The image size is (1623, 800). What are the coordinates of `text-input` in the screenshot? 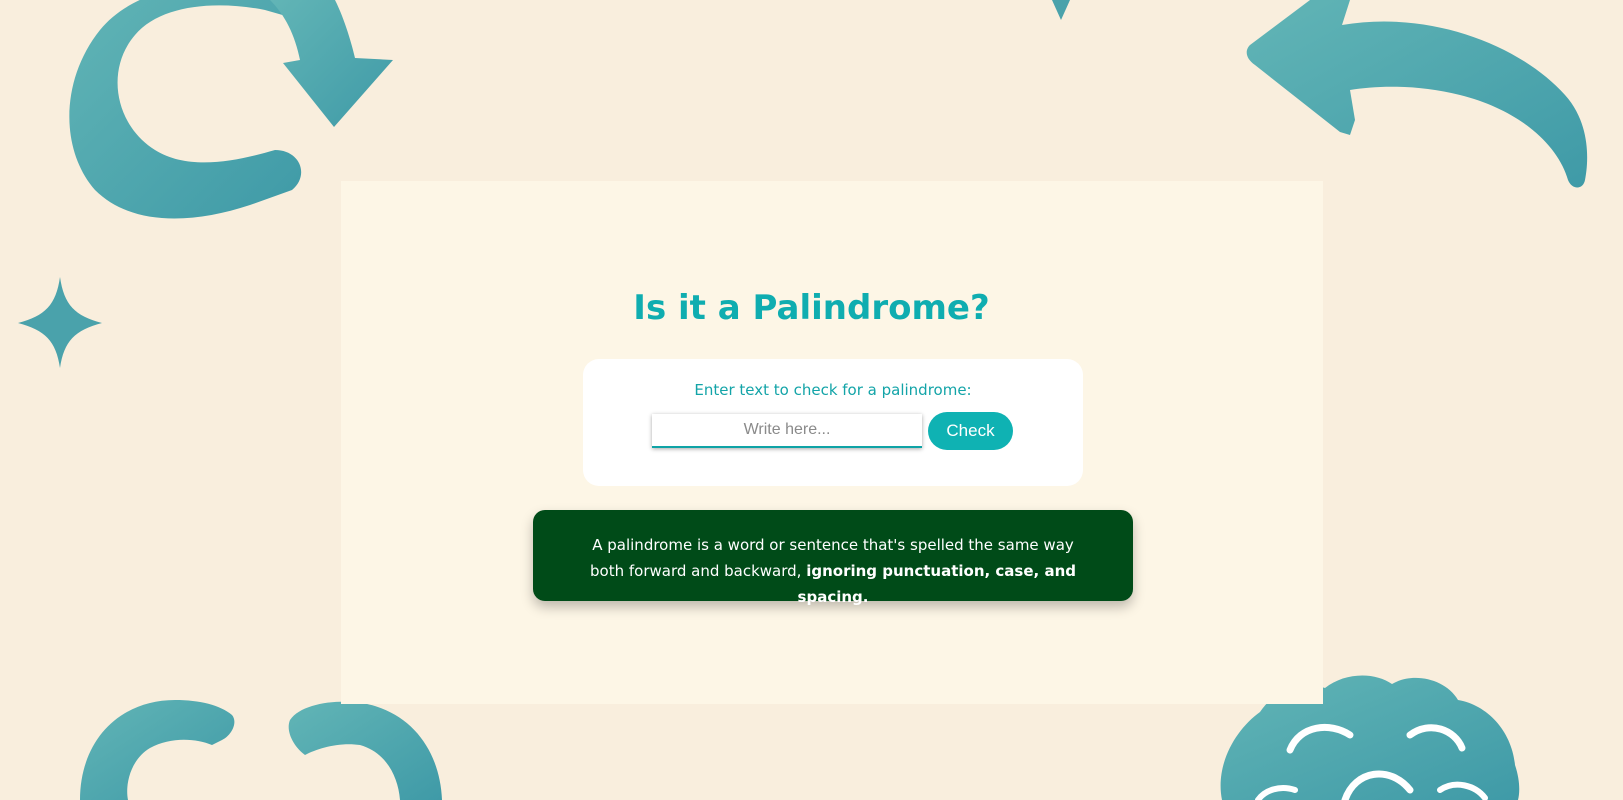 It's located at (787, 431).